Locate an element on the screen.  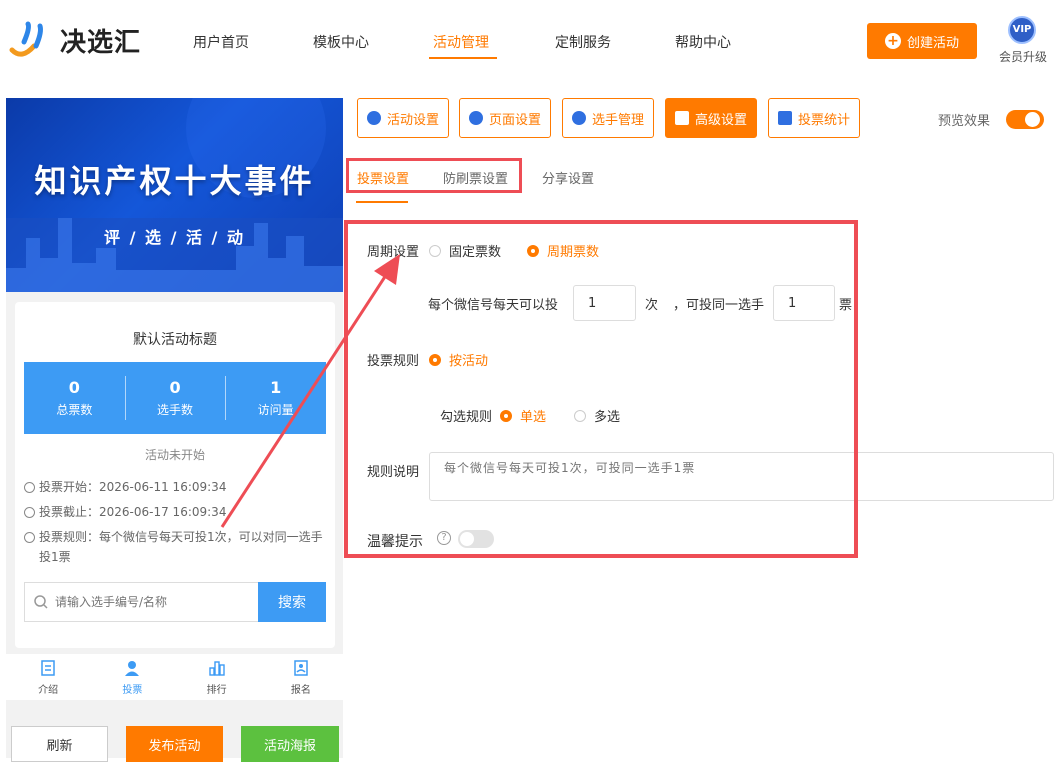
nav-active-underline is located at coordinates (463, 58).